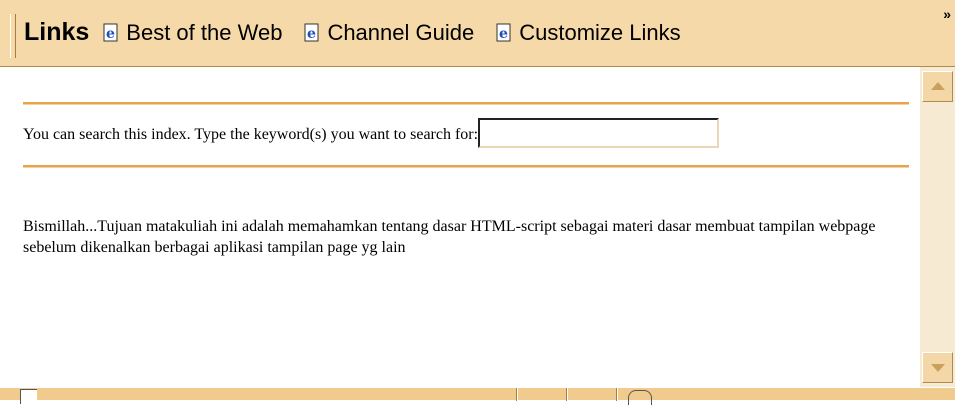 Image resolution: width=955 pixels, height=405 pixels. I want to click on status-bar, so click(477, 396).